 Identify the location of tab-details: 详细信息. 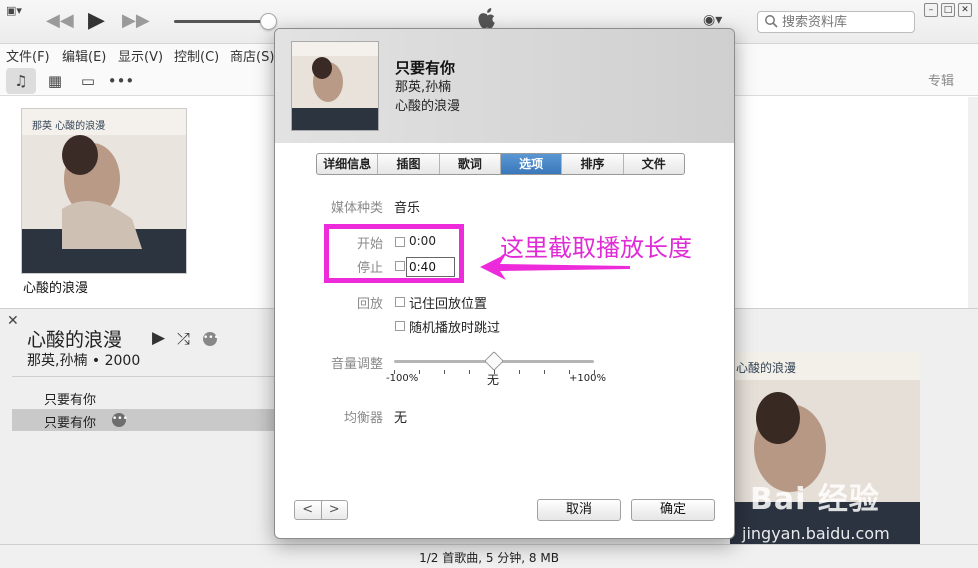
(348, 164).